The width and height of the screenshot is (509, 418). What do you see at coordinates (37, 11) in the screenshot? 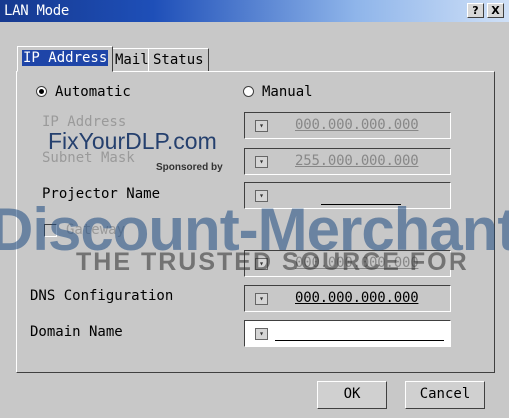
I see `window-title: LAN Mode` at bounding box center [37, 11].